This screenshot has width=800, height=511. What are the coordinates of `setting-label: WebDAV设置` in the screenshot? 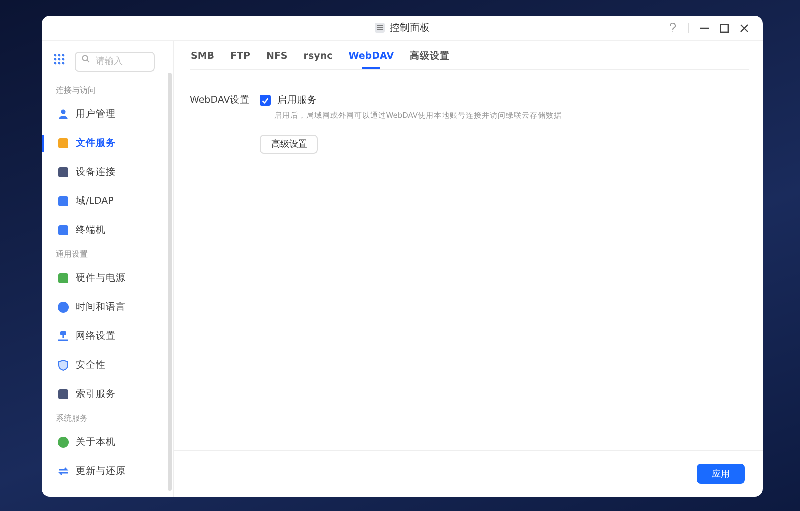 It's located at (220, 101).